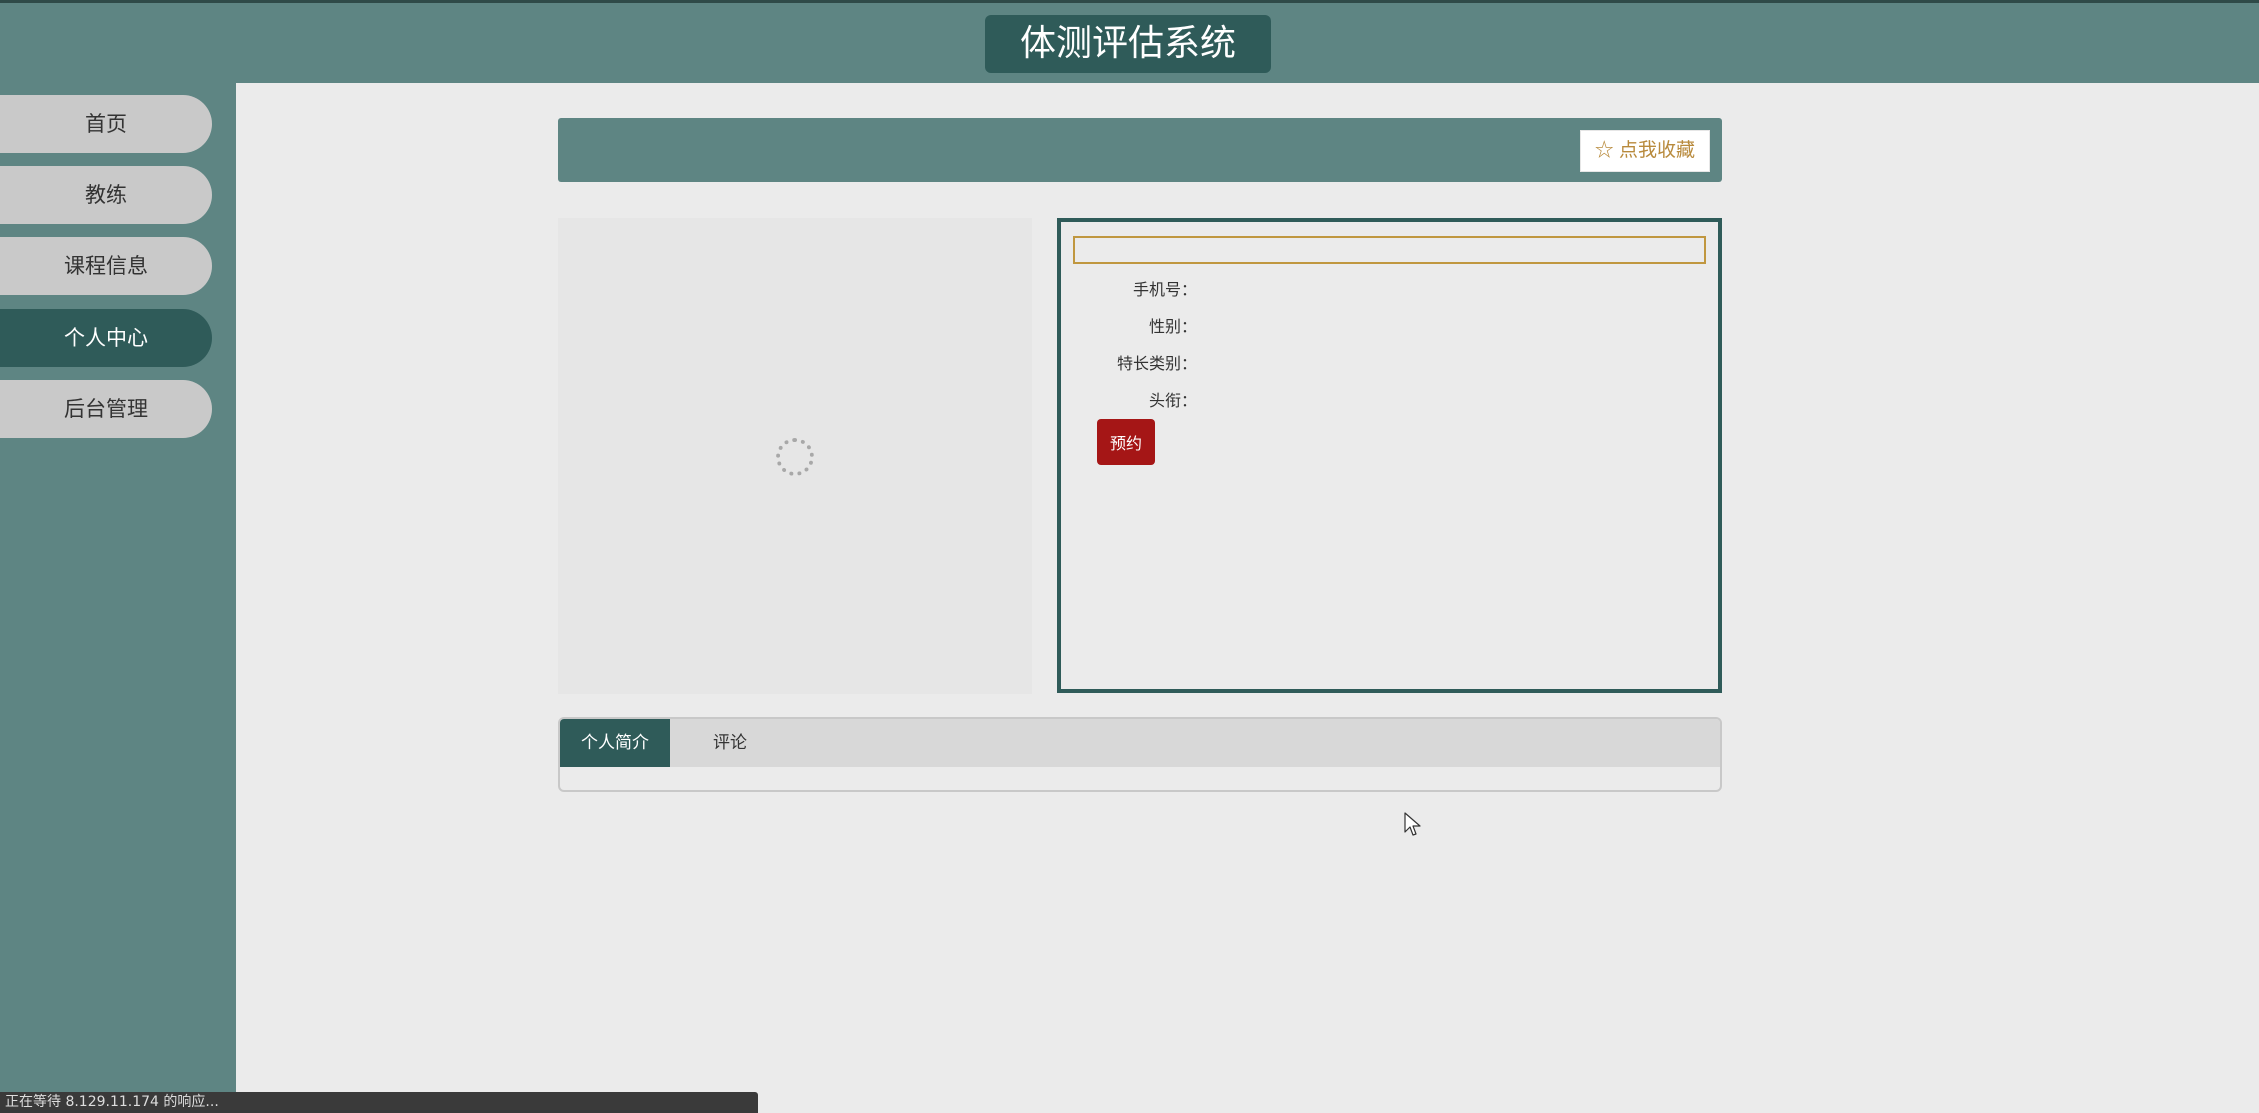 The image size is (2259, 1113). What do you see at coordinates (1172, 400) in the screenshot?
I see `title-label: 头衔：` at bounding box center [1172, 400].